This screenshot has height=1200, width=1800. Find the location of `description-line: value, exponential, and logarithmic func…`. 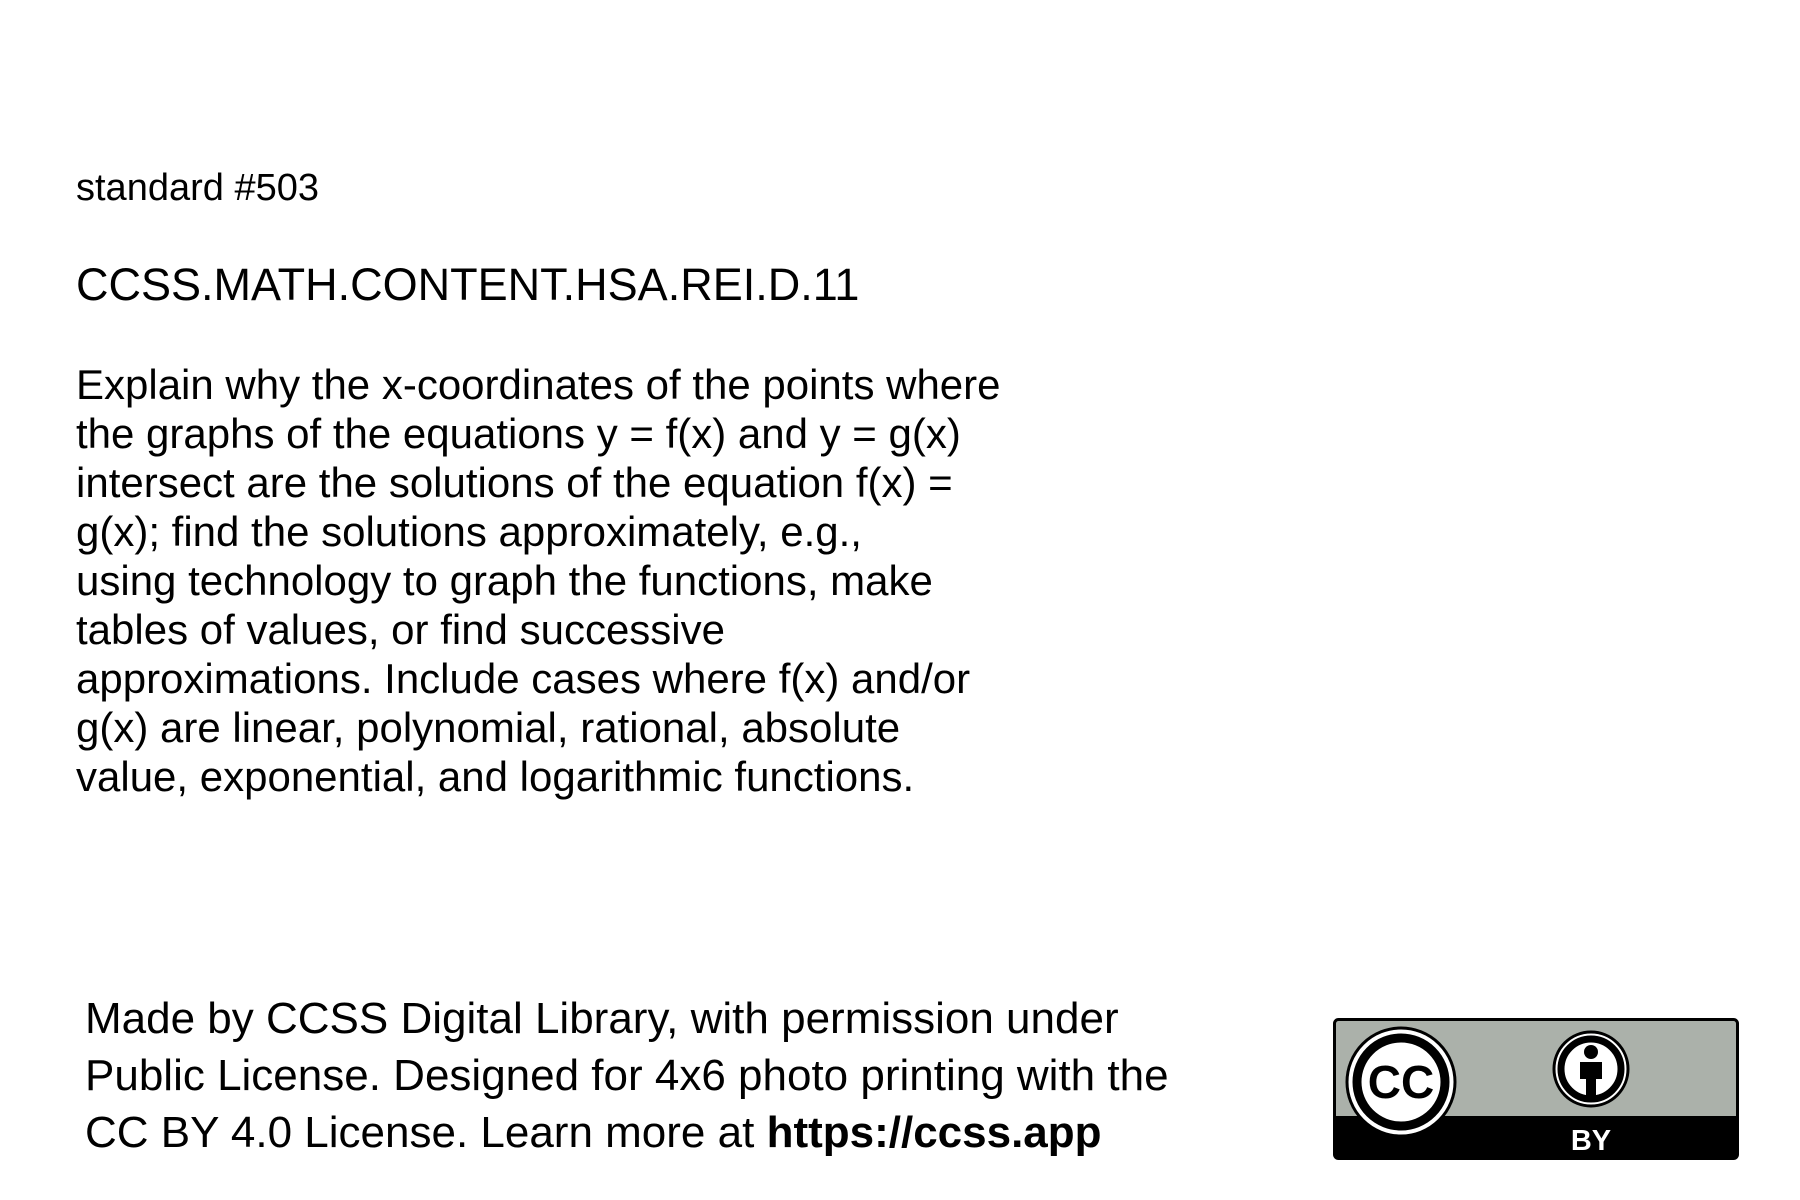

description-line: value, exponential, and logarithmic func… is located at coordinates (495, 776).